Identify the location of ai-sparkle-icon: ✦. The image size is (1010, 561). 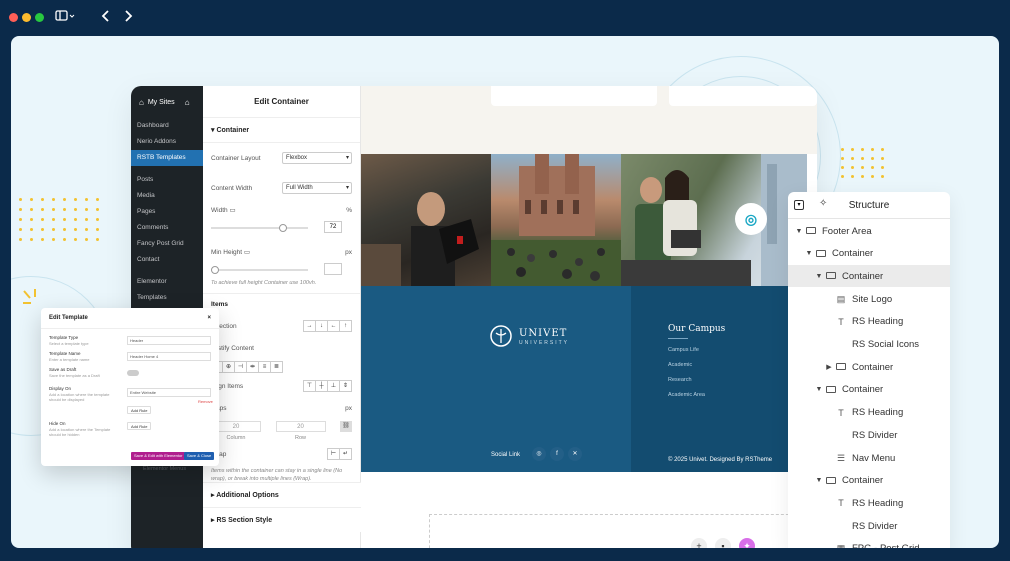
(747, 543).